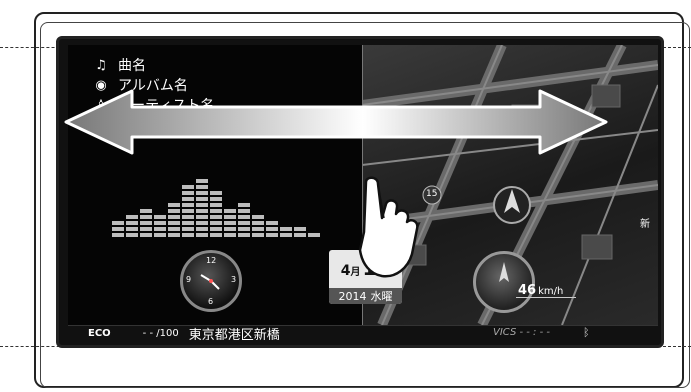 This screenshot has width=691, height=392. I want to click on date-weekday: 水曜, so click(381, 296).